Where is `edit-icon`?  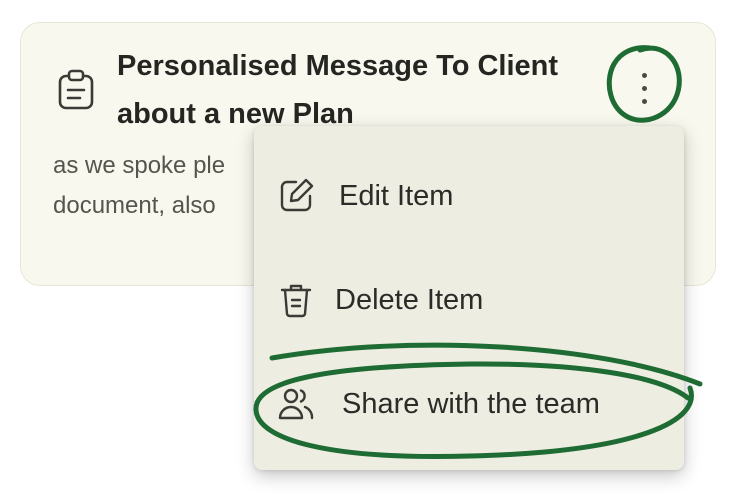 edit-icon is located at coordinates (297, 195).